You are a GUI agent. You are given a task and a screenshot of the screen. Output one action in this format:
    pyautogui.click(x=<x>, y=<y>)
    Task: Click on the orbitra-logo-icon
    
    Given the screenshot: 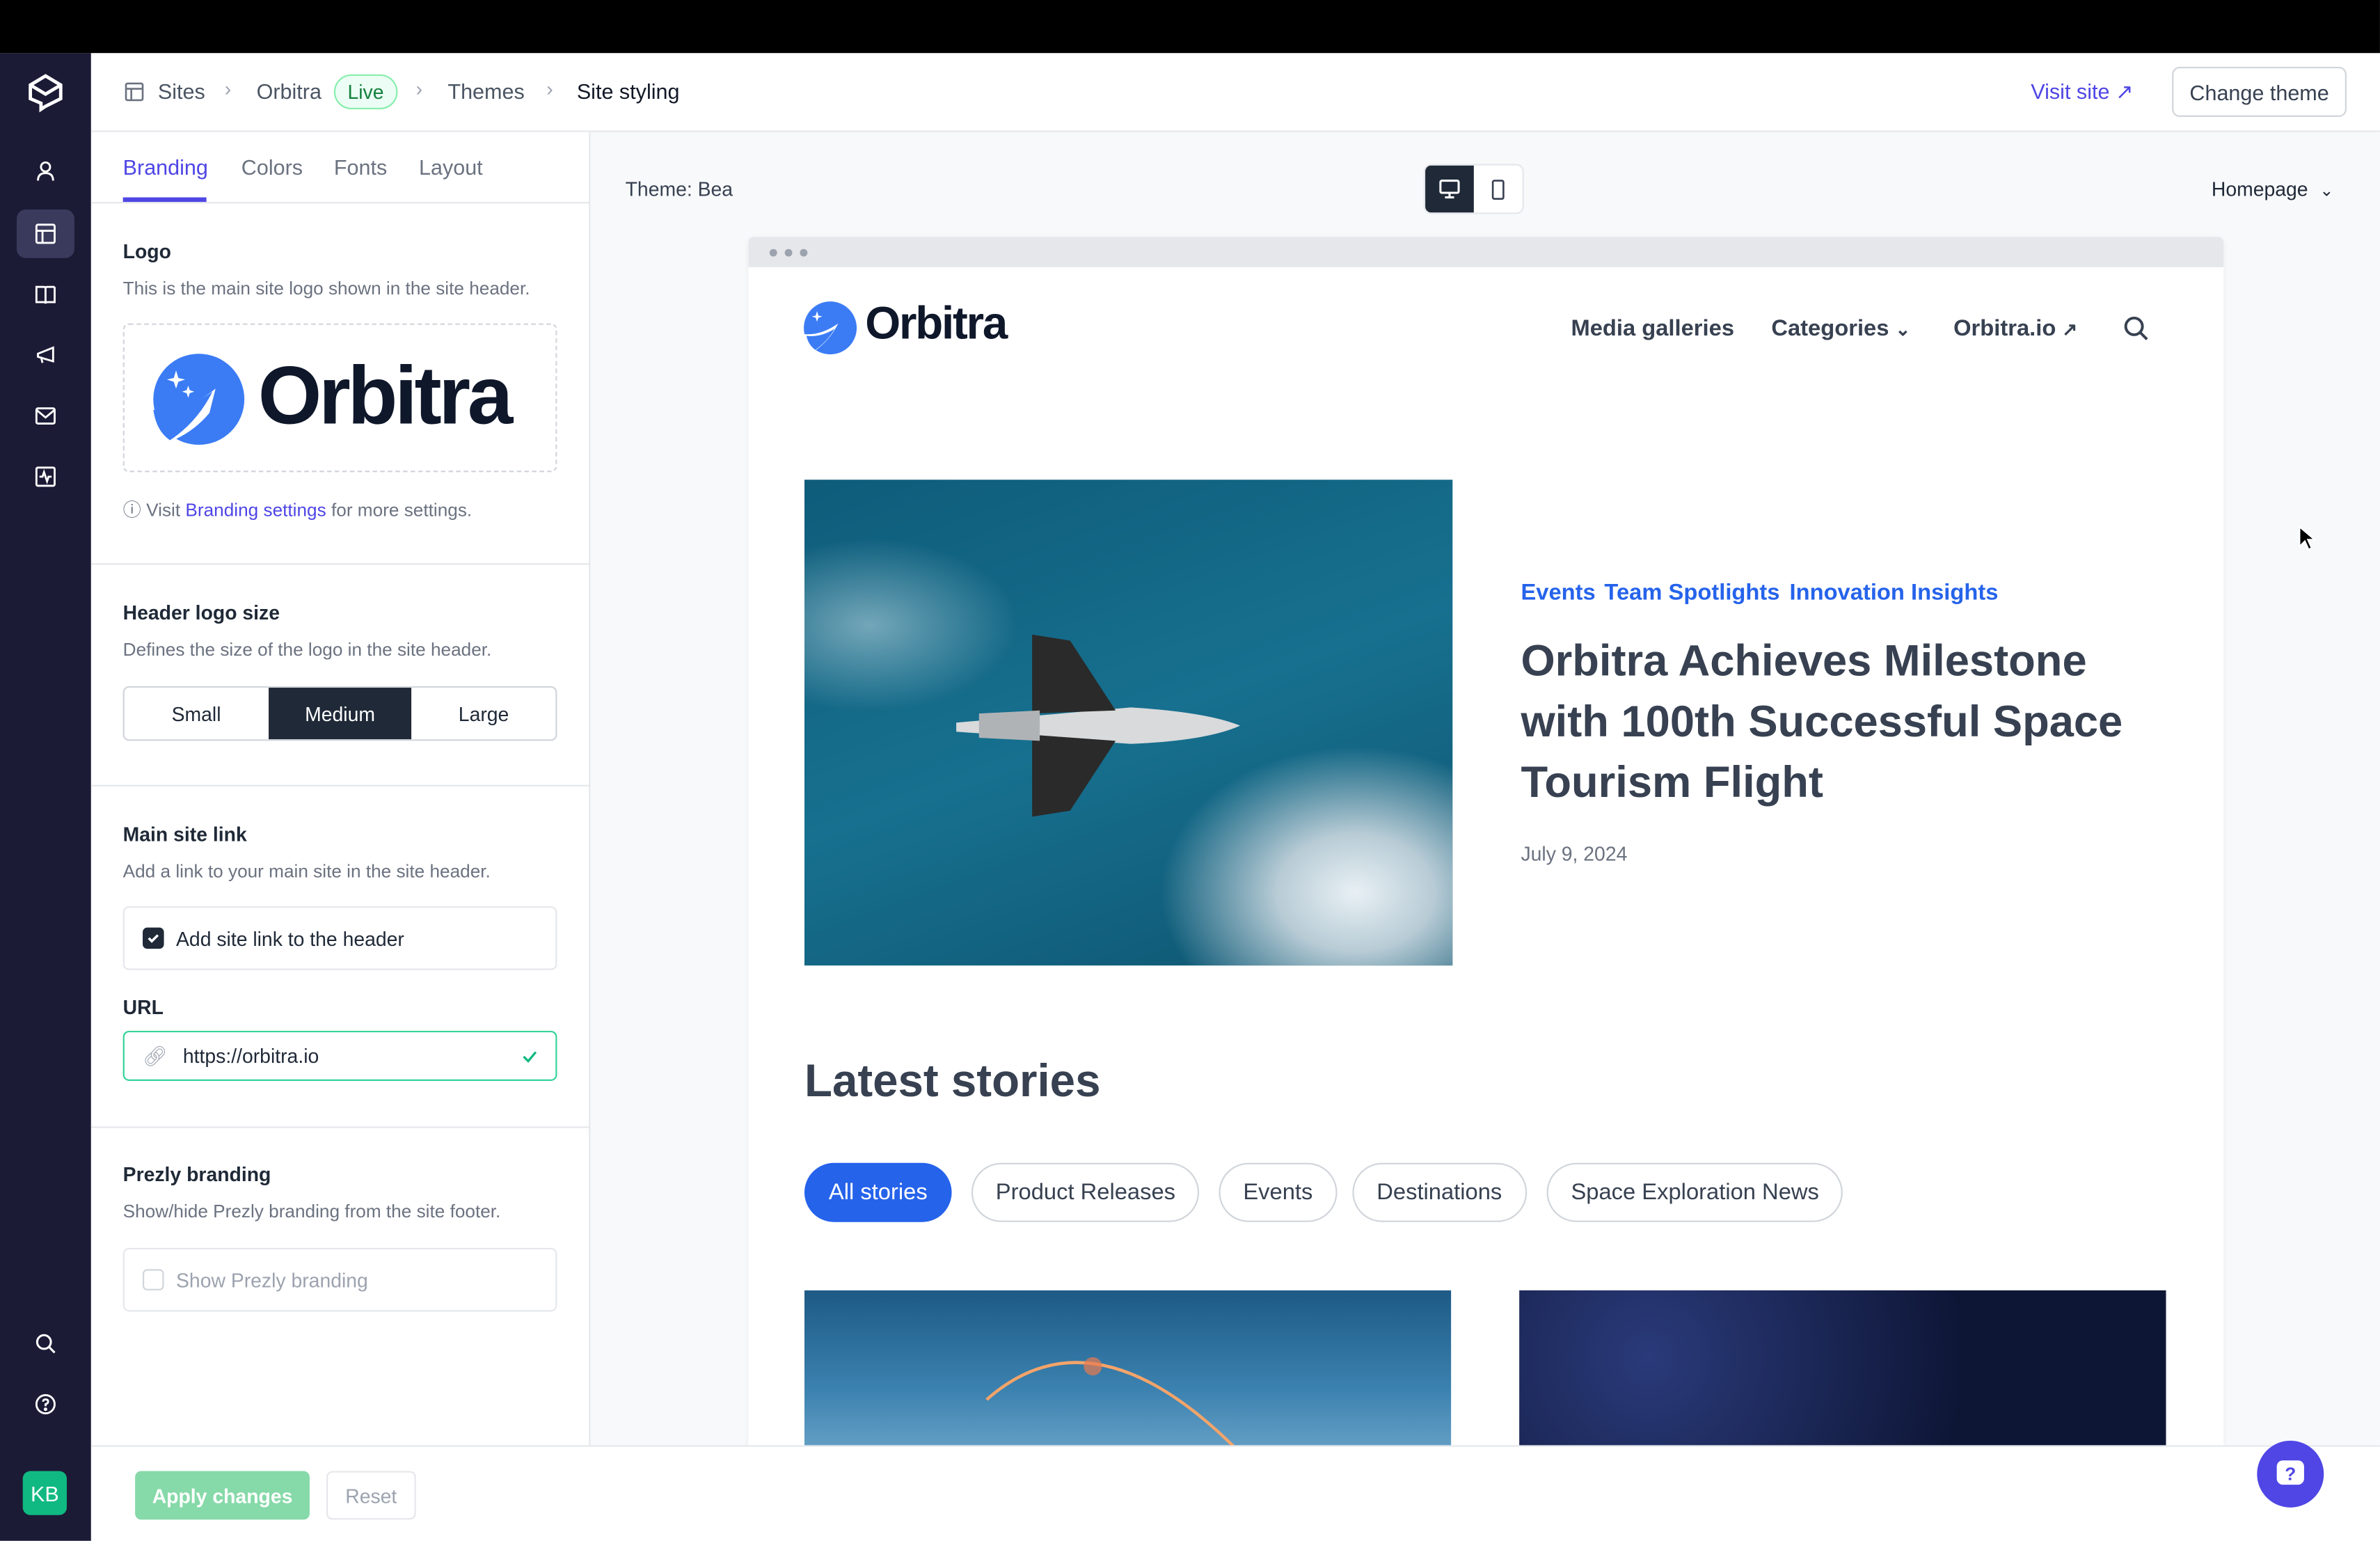 What is the action you would take?
    pyautogui.click(x=199, y=399)
    